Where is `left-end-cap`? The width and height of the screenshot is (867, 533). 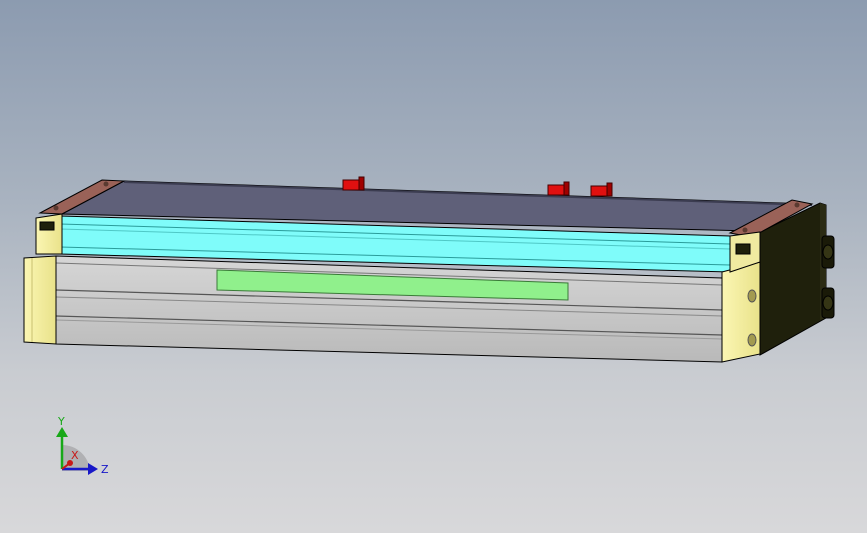 left-end-cap is located at coordinates (40, 300).